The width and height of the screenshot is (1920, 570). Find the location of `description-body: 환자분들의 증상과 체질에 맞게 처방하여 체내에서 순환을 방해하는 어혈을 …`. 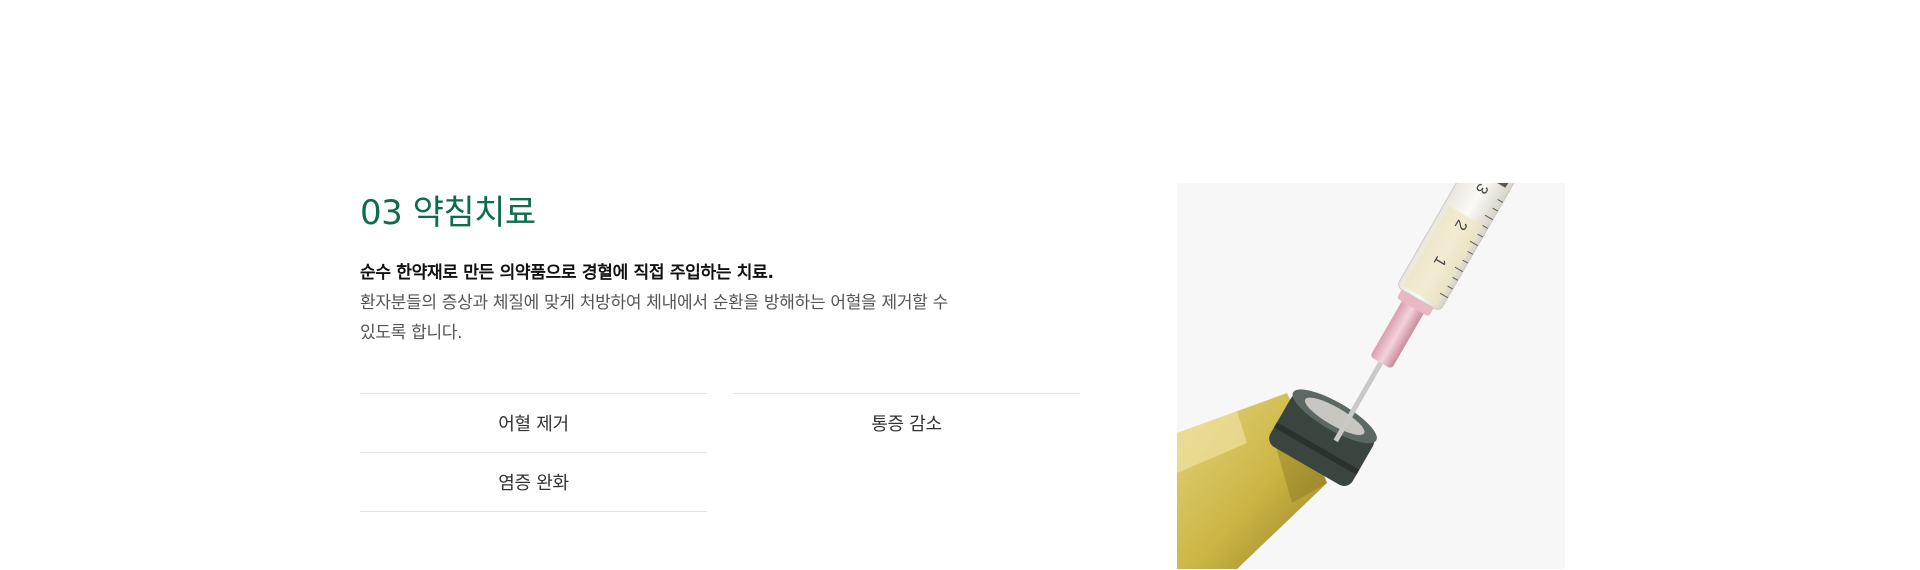

description-body: 환자분들의 증상과 체질에 맞게 처방하여 체내에서 순환을 방해하는 어혈을 … is located at coordinates (654, 318).